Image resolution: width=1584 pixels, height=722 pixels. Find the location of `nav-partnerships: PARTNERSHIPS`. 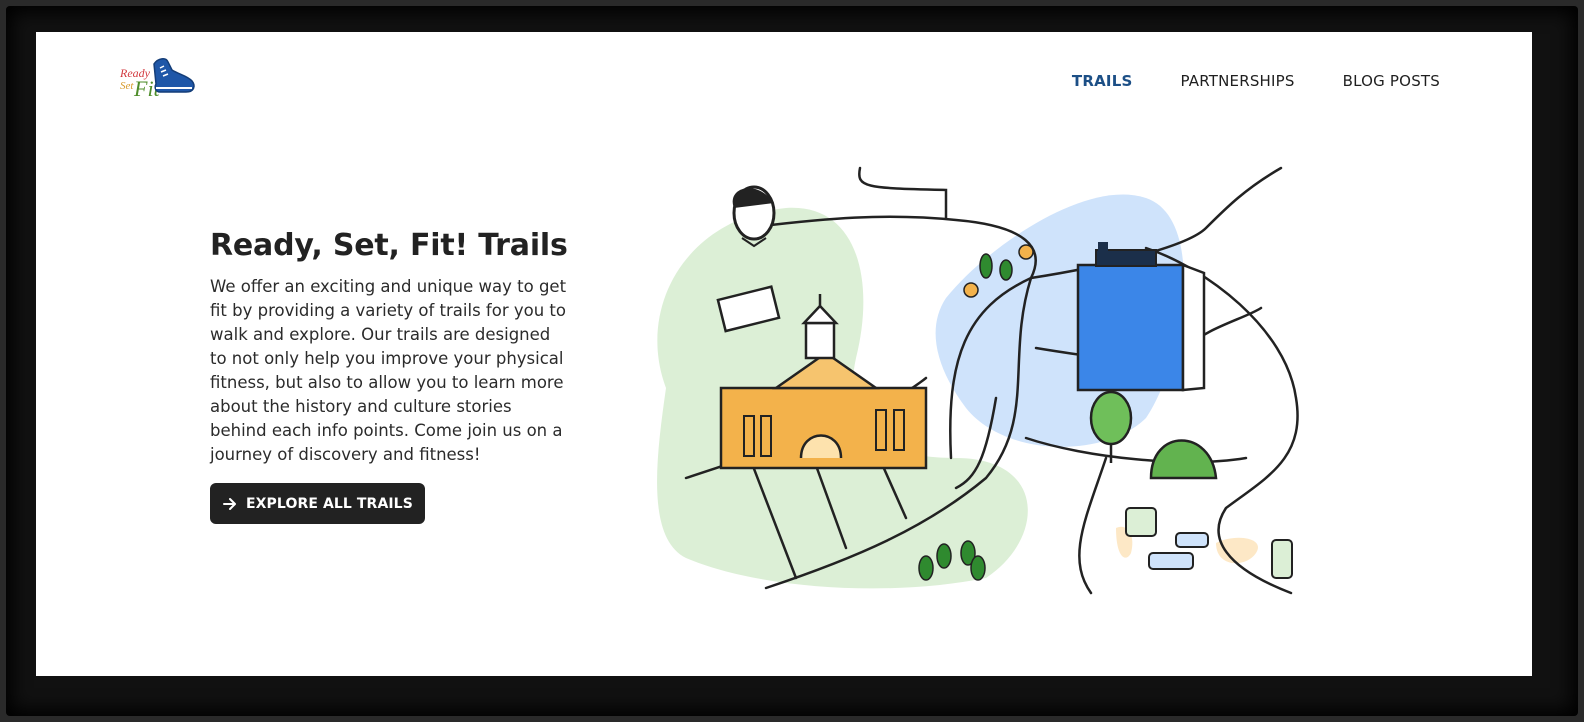

nav-partnerships: PARTNERSHIPS is located at coordinates (1237, 81).